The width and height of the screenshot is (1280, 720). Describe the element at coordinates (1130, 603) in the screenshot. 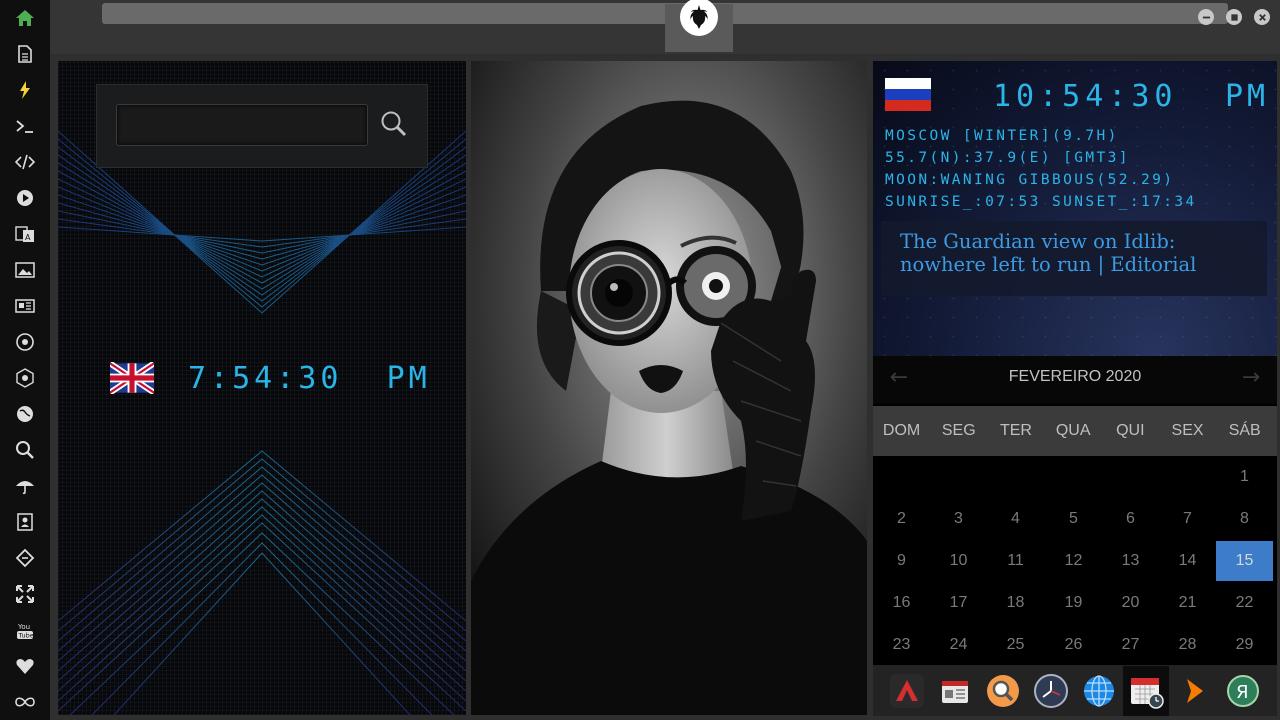

I see `calendar-day: 20` at that location.